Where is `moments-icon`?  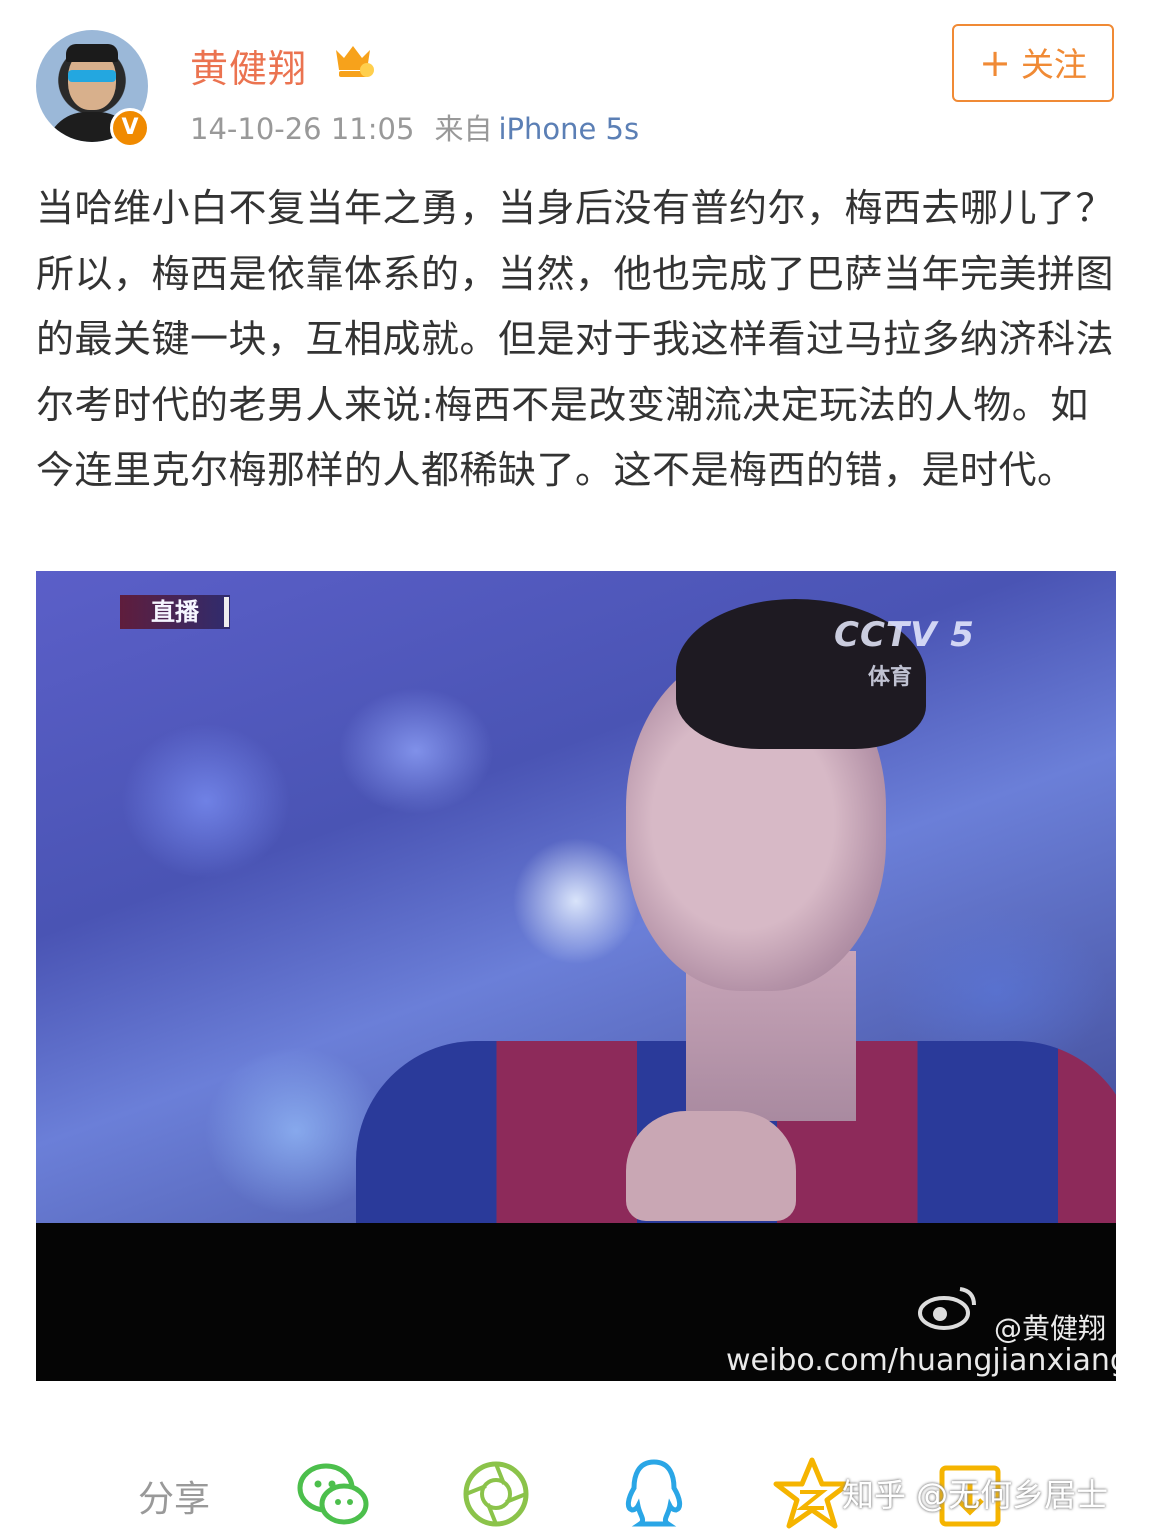
moments-icon is located at coordinates (496, 1494).